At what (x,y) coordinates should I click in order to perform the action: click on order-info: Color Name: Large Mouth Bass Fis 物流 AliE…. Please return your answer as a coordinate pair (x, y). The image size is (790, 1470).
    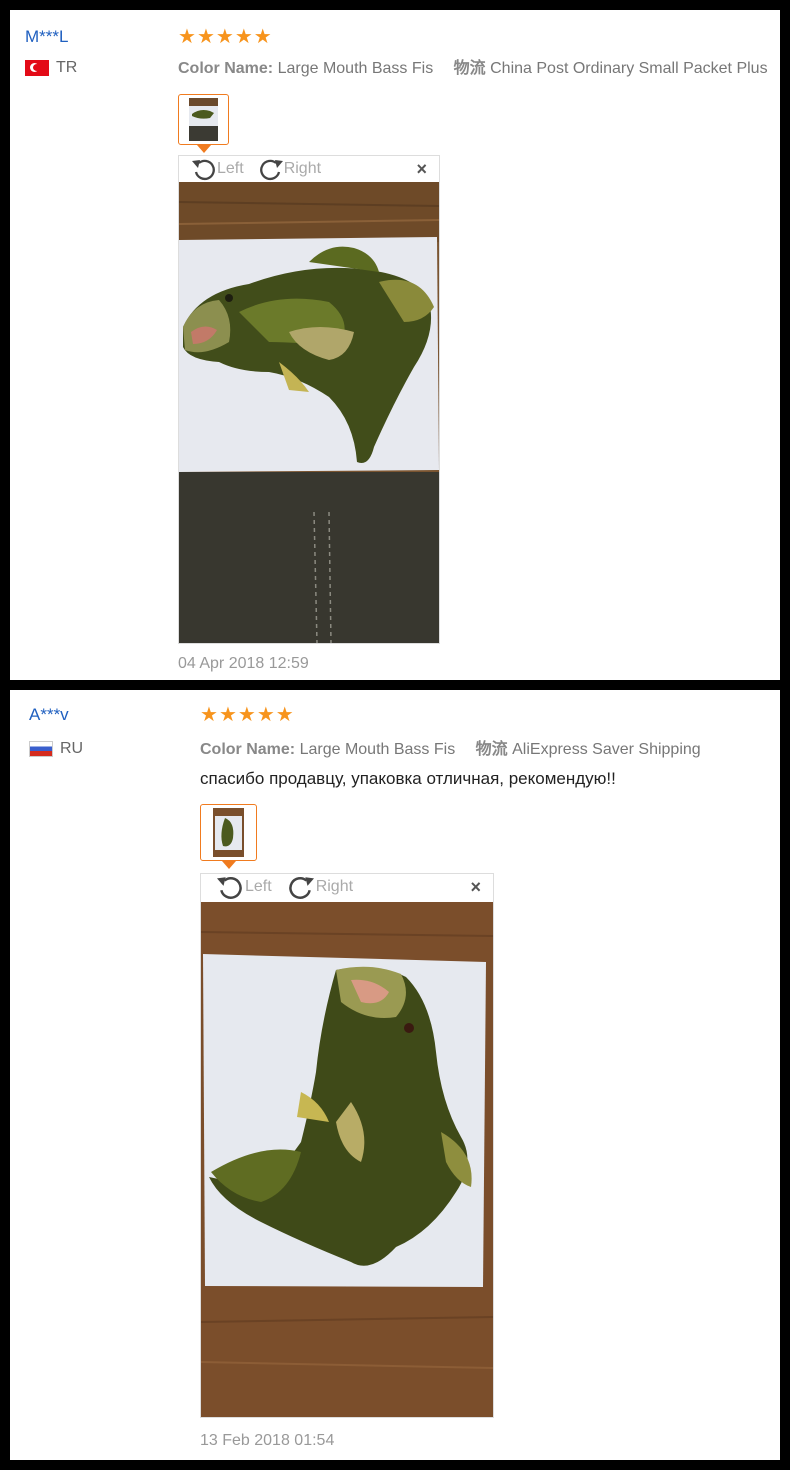
    Looking at the image, I should click on (450, 747).